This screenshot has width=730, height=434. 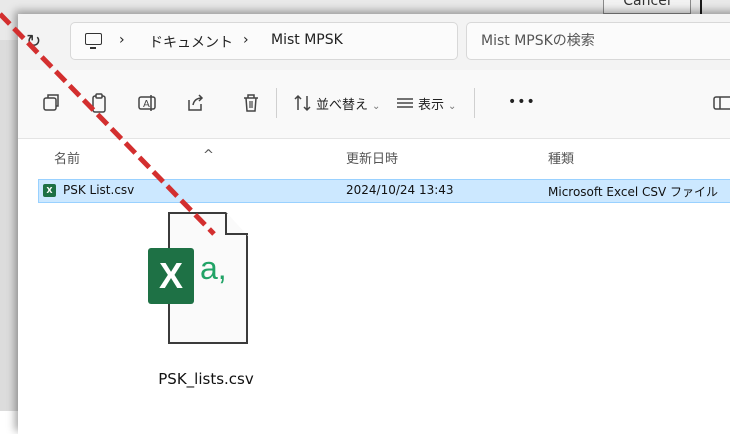 I want to click on view-button: 表示 ⌄, so click(x=437, y=103).